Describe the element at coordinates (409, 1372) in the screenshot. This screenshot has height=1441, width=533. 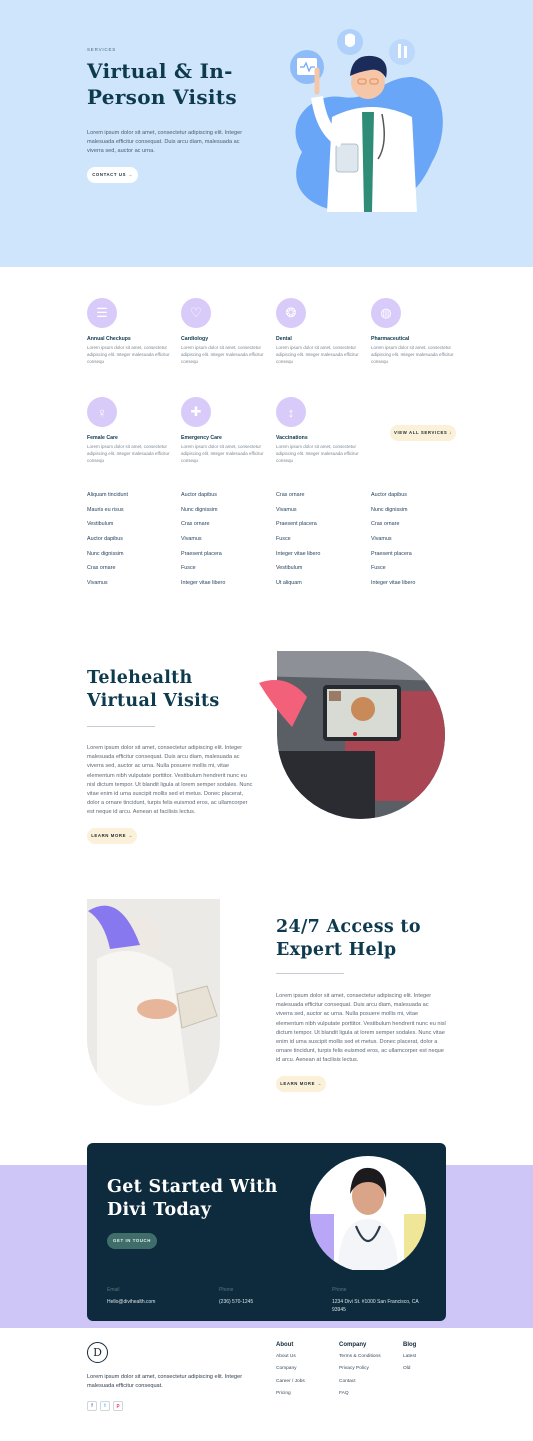
I see `footer-link: Old` at that location.